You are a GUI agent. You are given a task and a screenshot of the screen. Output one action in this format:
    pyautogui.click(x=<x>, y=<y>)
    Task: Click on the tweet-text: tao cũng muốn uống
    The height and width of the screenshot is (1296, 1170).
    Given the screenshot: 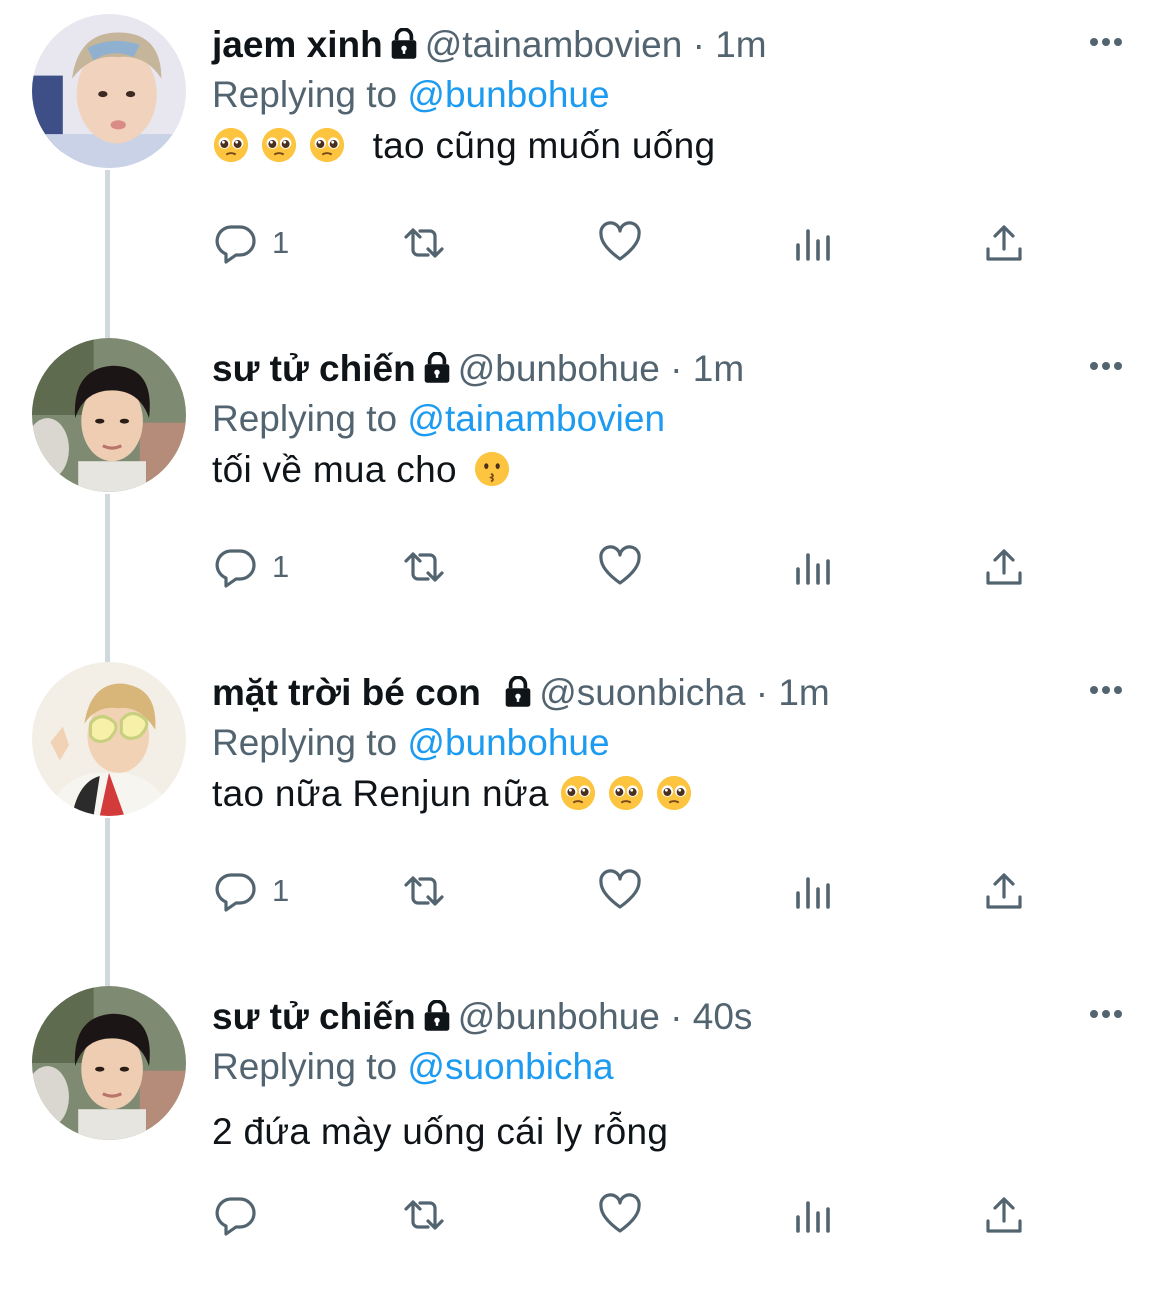 What is the action you would take?
    pyautogui.click(x=463, y=146)
    